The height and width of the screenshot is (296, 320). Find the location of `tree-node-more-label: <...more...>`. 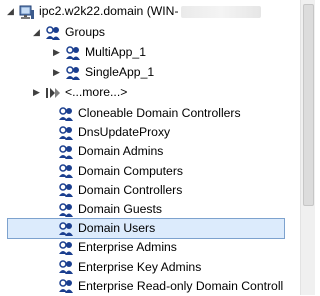

tree-node-more-label: <...more...> is located at coordinates (96, 92).